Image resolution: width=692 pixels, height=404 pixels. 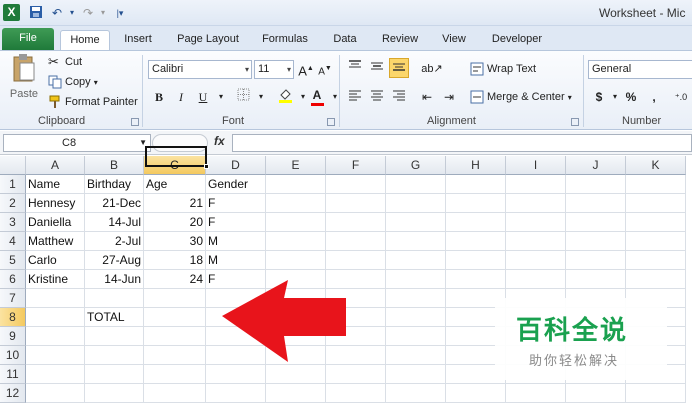 I want to click on underline-dropdown-icon: ▾, so click(x=221, y=97).